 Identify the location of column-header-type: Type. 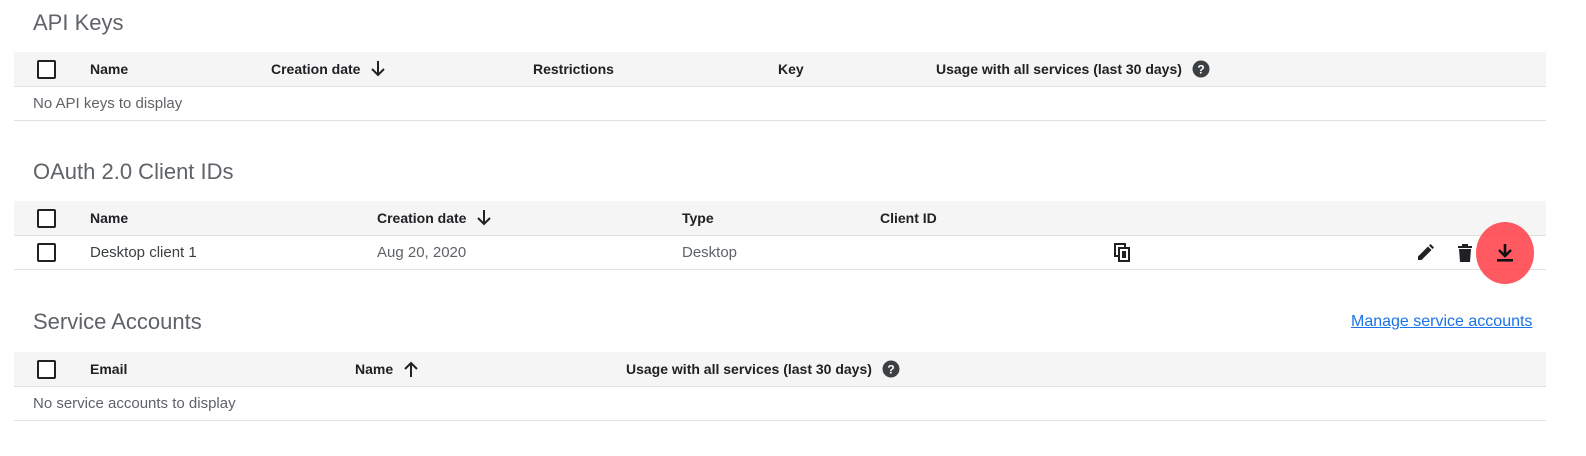
(698, 218).